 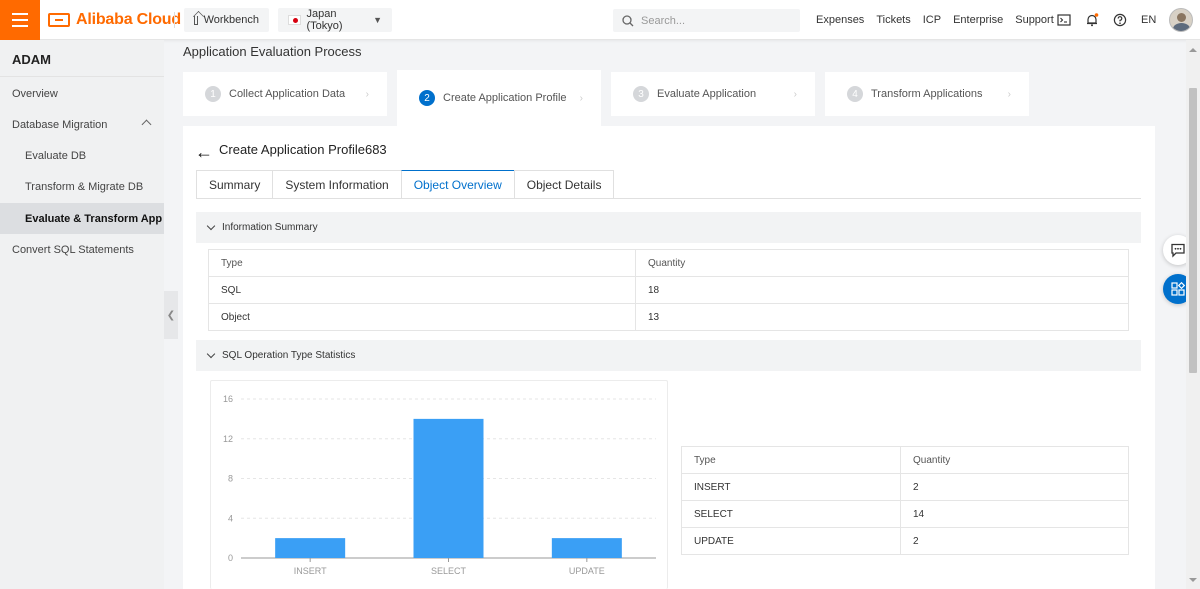 I want to click on search-input, so click(x=716, y=20).